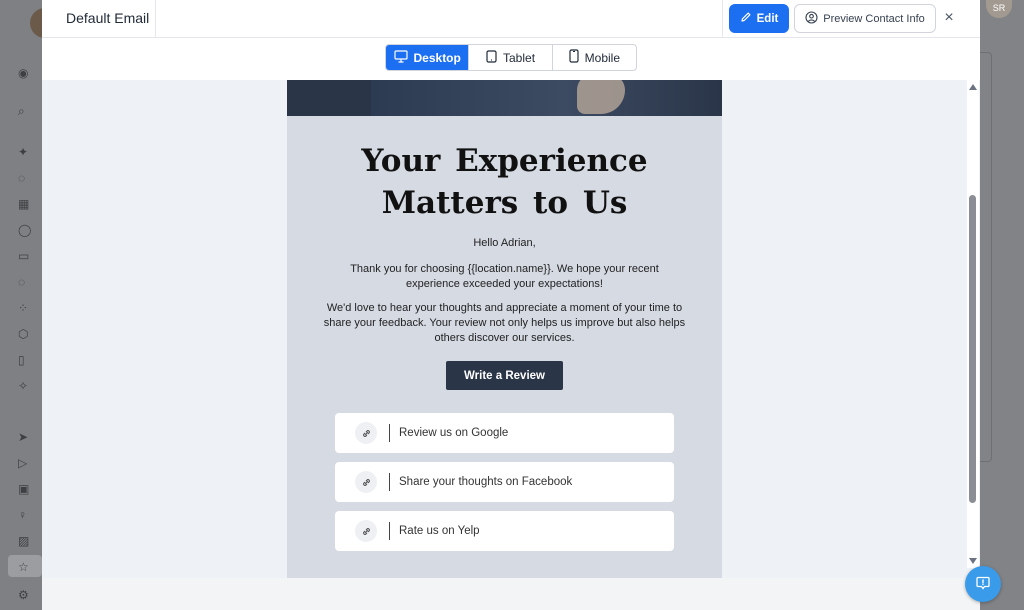 The image size is (1024, 610). Describe the element at coordinates (23, 463) in the screenshot. I see `background-nav-icon: ▷` at that location.